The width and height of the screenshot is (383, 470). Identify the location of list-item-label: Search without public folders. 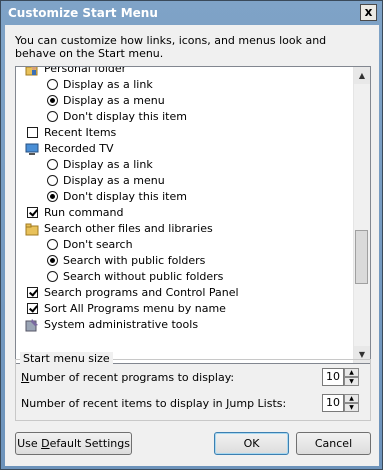
(143, 276).